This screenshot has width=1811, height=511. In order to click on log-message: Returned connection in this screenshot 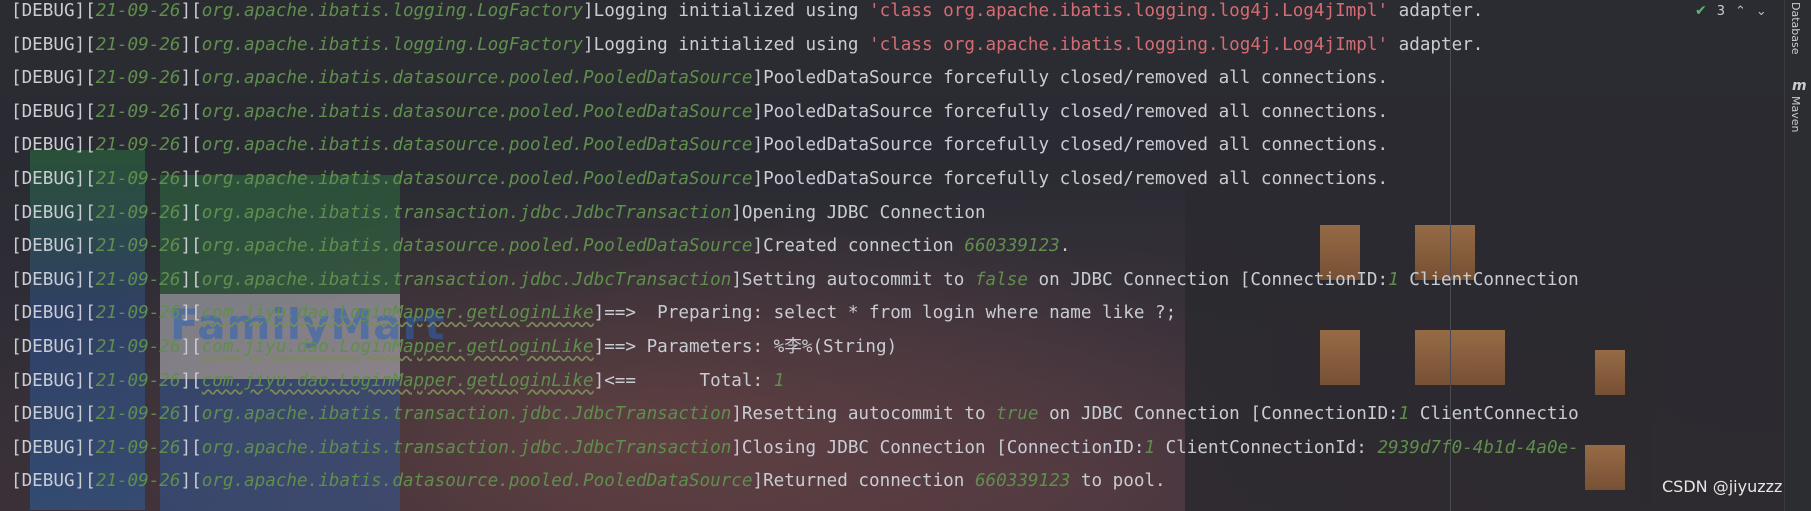, I will do `click(869, 481)`.